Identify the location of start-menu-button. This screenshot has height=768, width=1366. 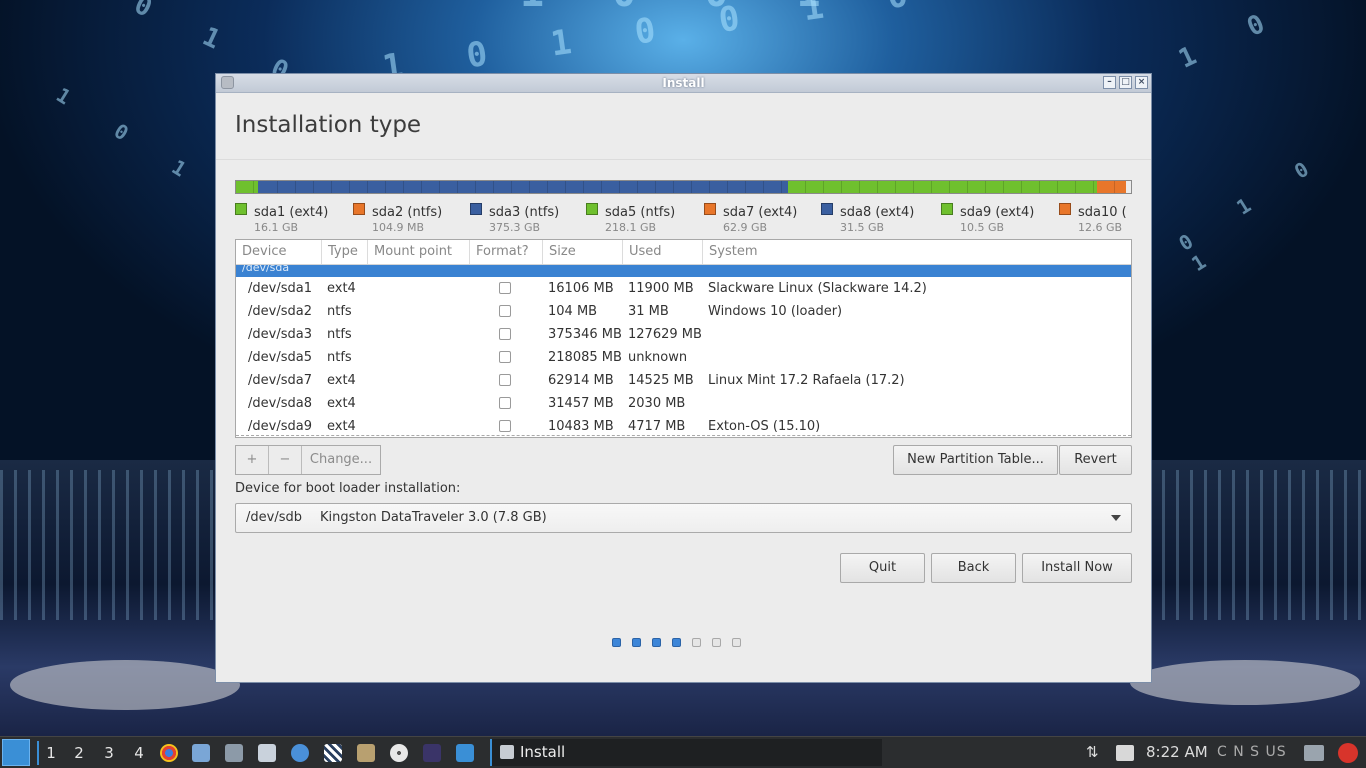
(16, 752).